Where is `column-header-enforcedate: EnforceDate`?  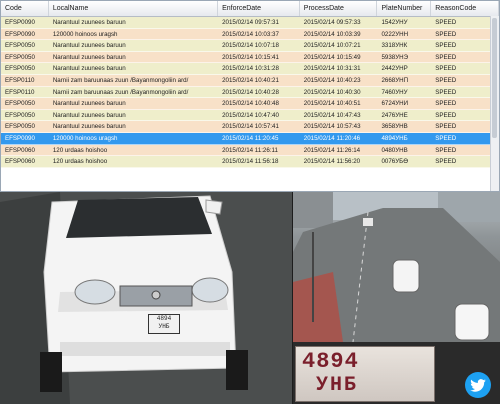
column-header-enforcedate: EnforceDate is located at coordinates (259, 8).